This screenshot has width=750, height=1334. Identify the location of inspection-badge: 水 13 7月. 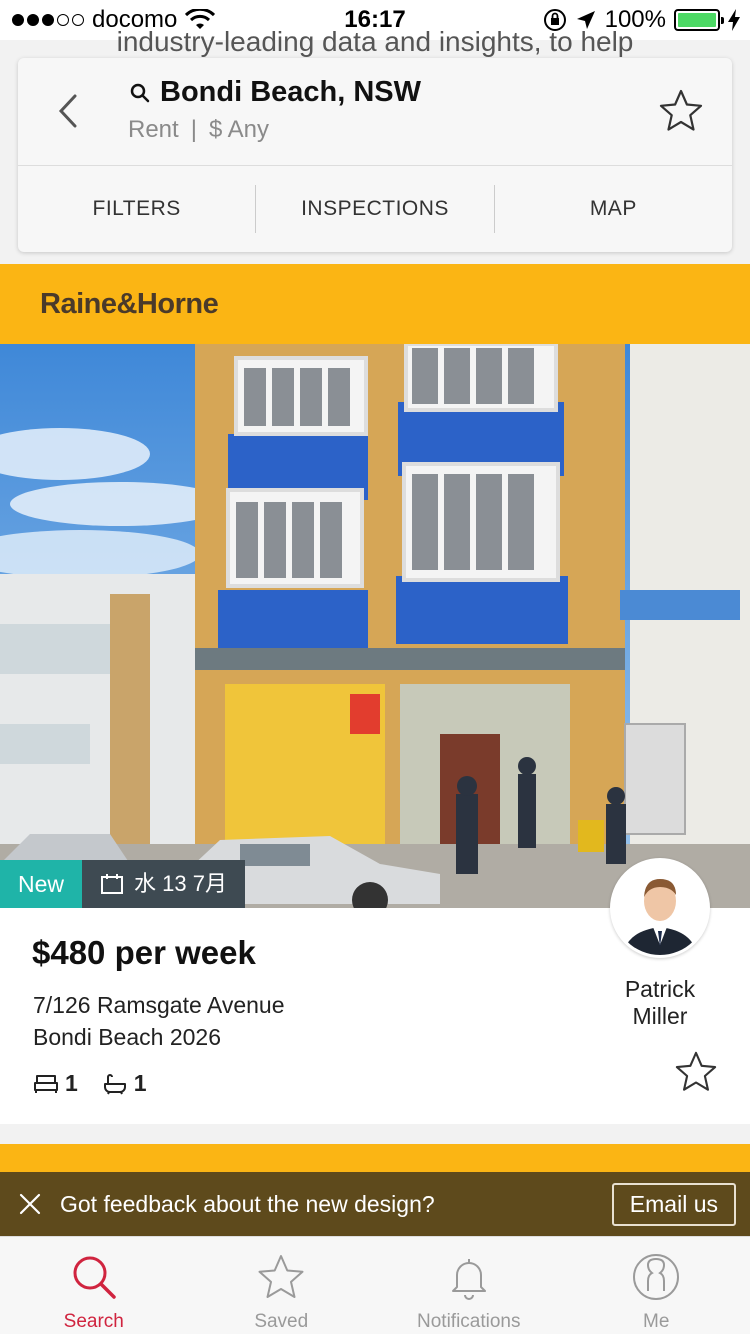
(163, 884).